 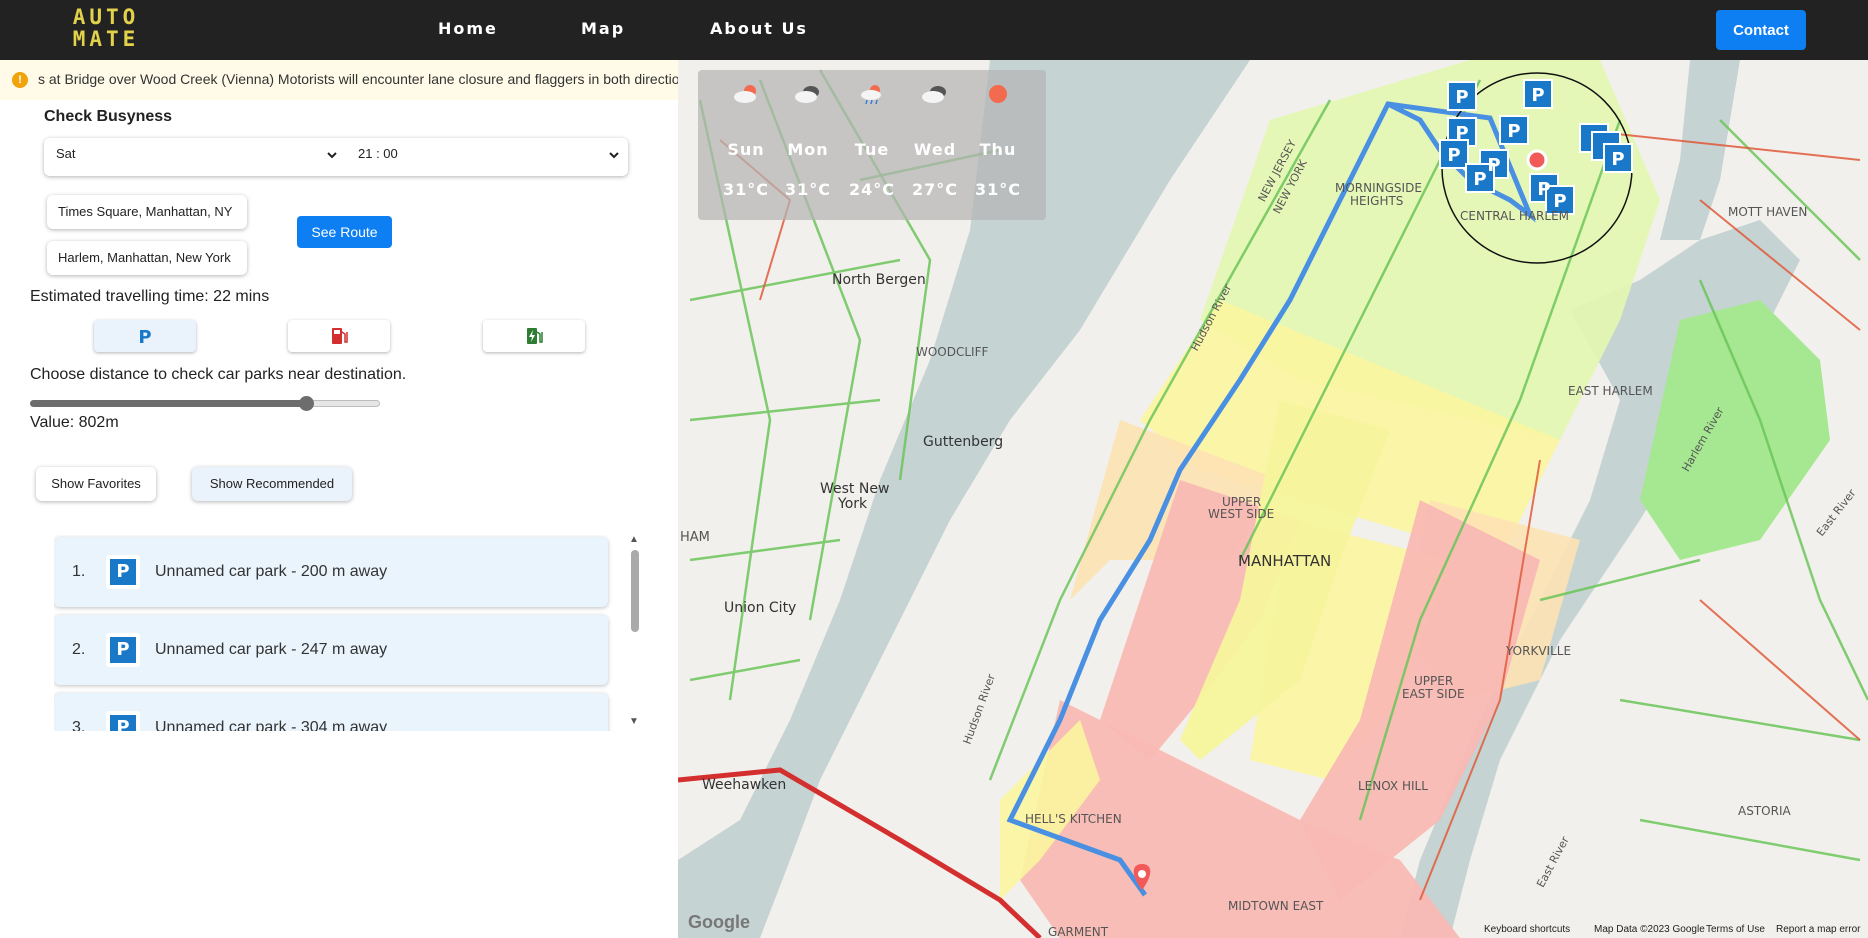 What do you see at coordinates (79, 649) in the screenshot?
I see `list-item-number: 2.` at bounding box center [79, 649].